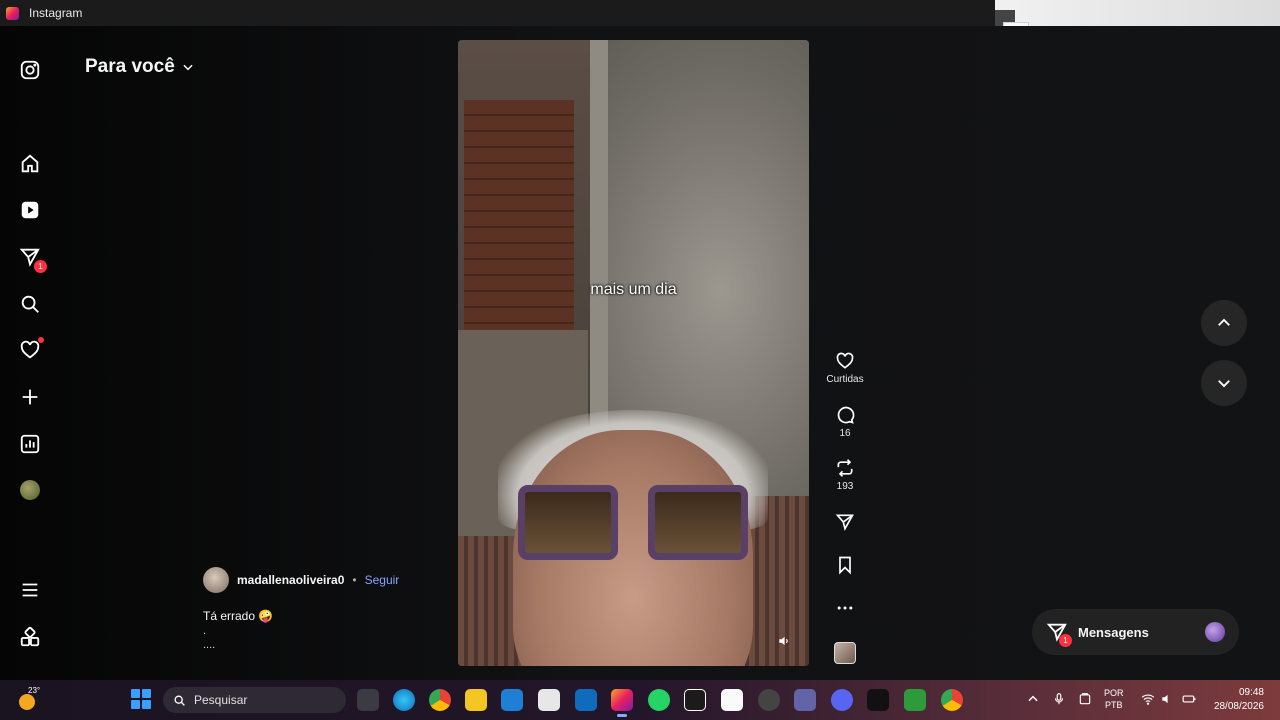 This screenshot has height=720, width=1280. I want to click on clock-time: 09:48, so click(1251, 692).